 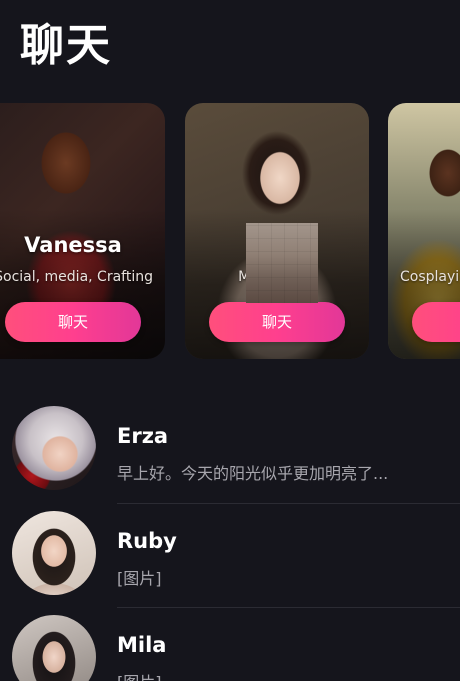 I want to click on page-title: 聊天, so click(x=66, y=45).